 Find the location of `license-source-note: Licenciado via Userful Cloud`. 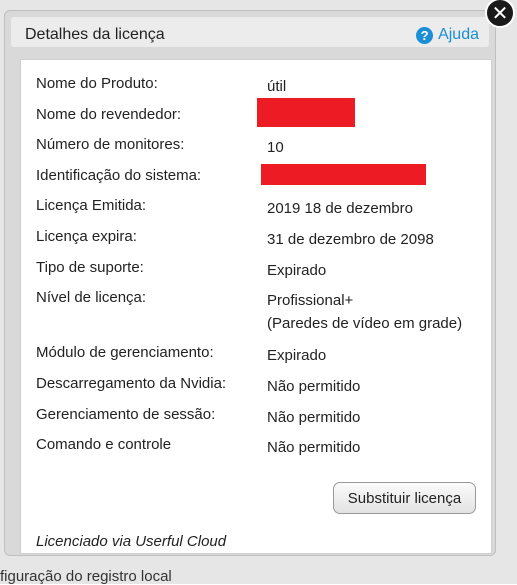

license-source-note: Licenciado via Userful Cloud is located at coordinates (131, 541).